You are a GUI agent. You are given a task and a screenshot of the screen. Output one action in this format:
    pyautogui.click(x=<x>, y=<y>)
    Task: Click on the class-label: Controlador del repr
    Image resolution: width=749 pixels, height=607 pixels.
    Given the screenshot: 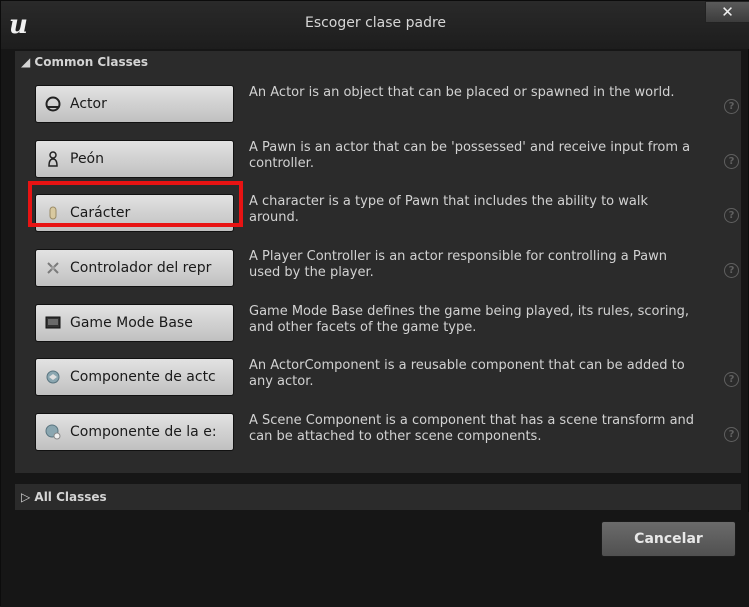 What is the action you would take?
    pyautogui.click(x=141, y=268)
    